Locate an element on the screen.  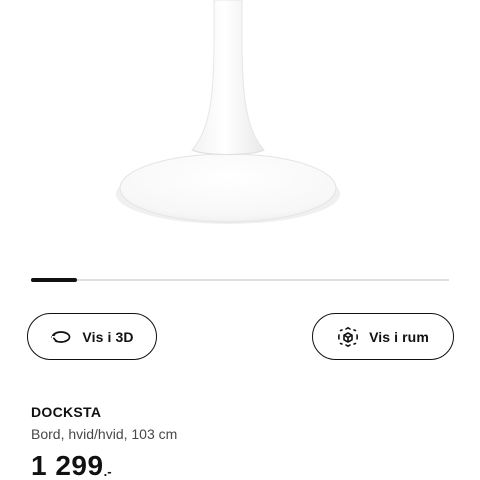
product-name: DOCKSTA is located at coordinates (66, 412).